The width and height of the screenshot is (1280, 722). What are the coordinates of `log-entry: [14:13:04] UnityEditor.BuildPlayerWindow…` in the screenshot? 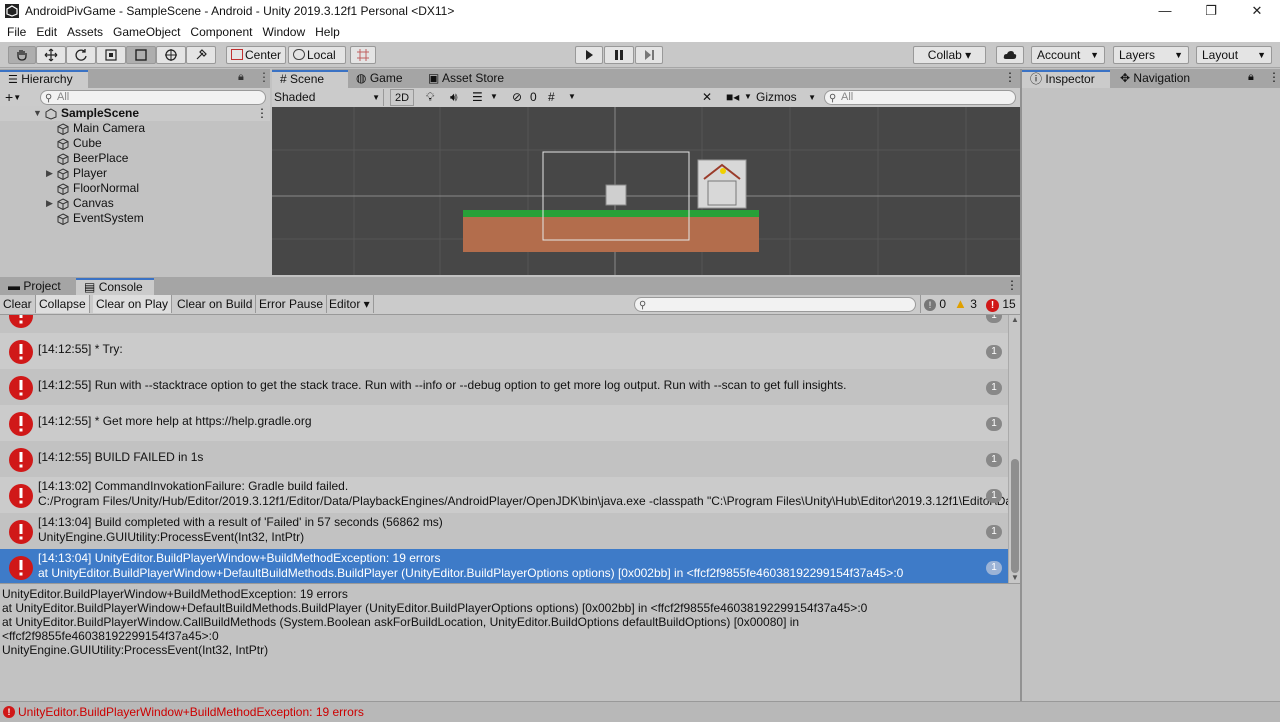 It's located at (504, 566).